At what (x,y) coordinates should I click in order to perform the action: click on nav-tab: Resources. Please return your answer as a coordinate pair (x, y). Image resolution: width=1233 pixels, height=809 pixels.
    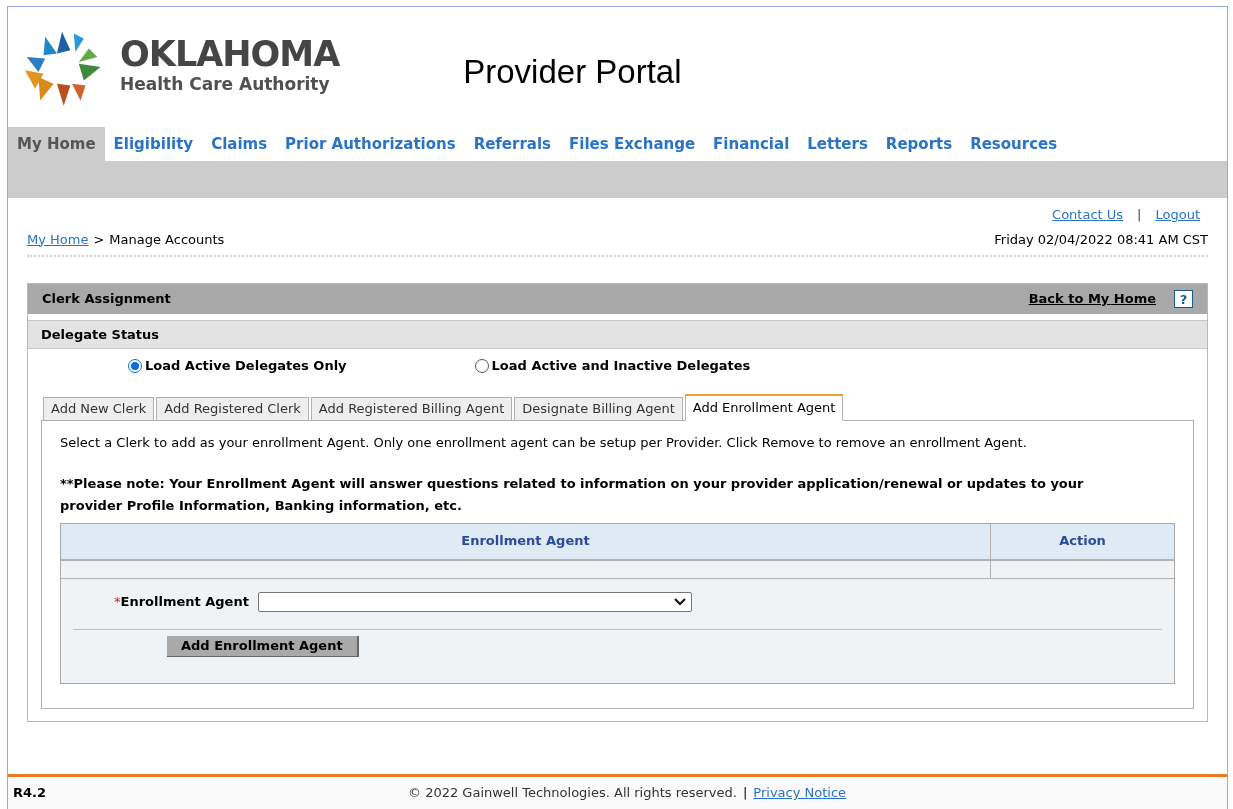
    Looking at the image, I should click on (1014, 144).